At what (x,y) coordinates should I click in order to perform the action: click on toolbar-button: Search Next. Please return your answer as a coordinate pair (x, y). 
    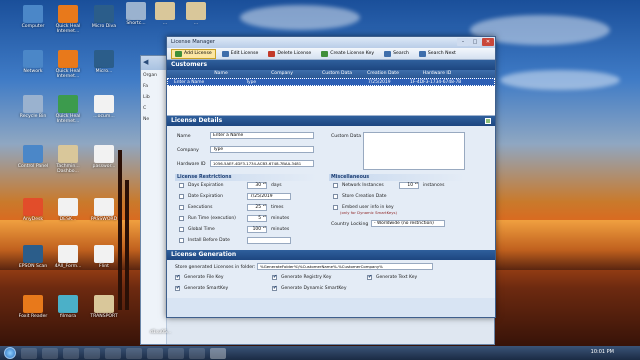
    Looking at the image, I should click on (437, 54).